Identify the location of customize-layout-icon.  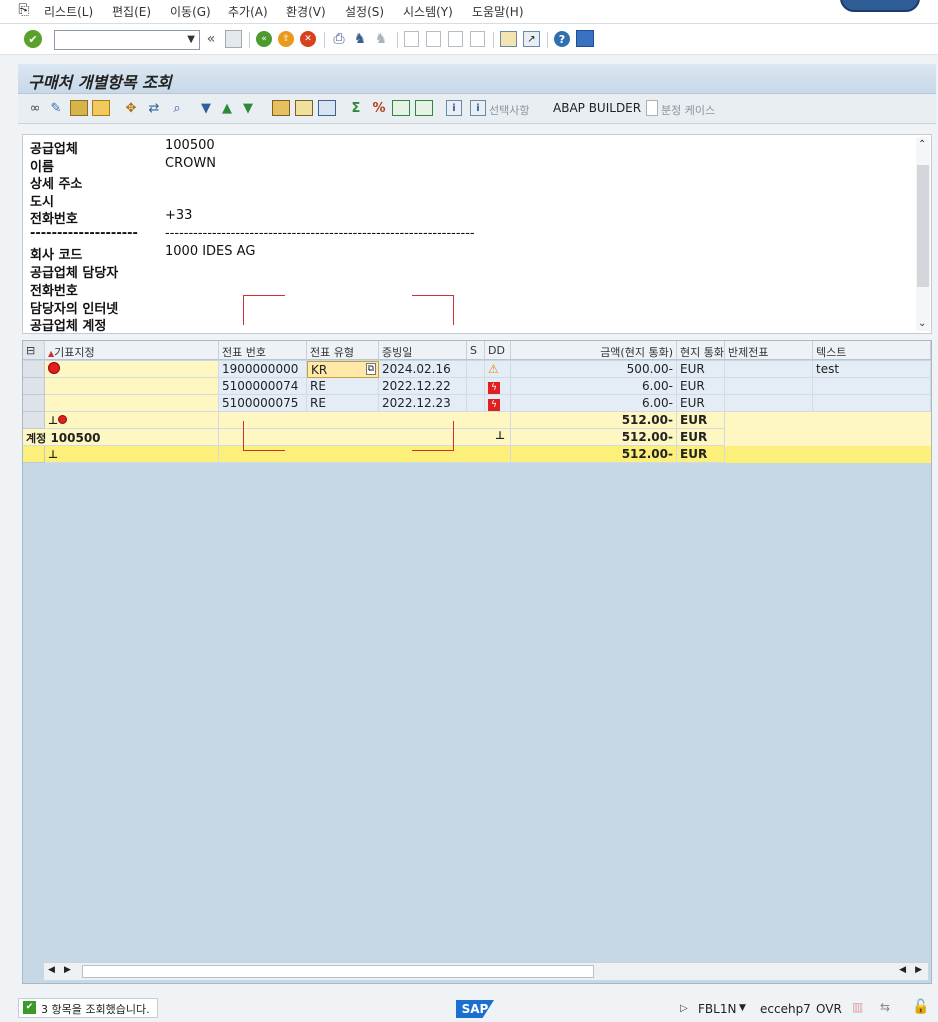
(585, 38).